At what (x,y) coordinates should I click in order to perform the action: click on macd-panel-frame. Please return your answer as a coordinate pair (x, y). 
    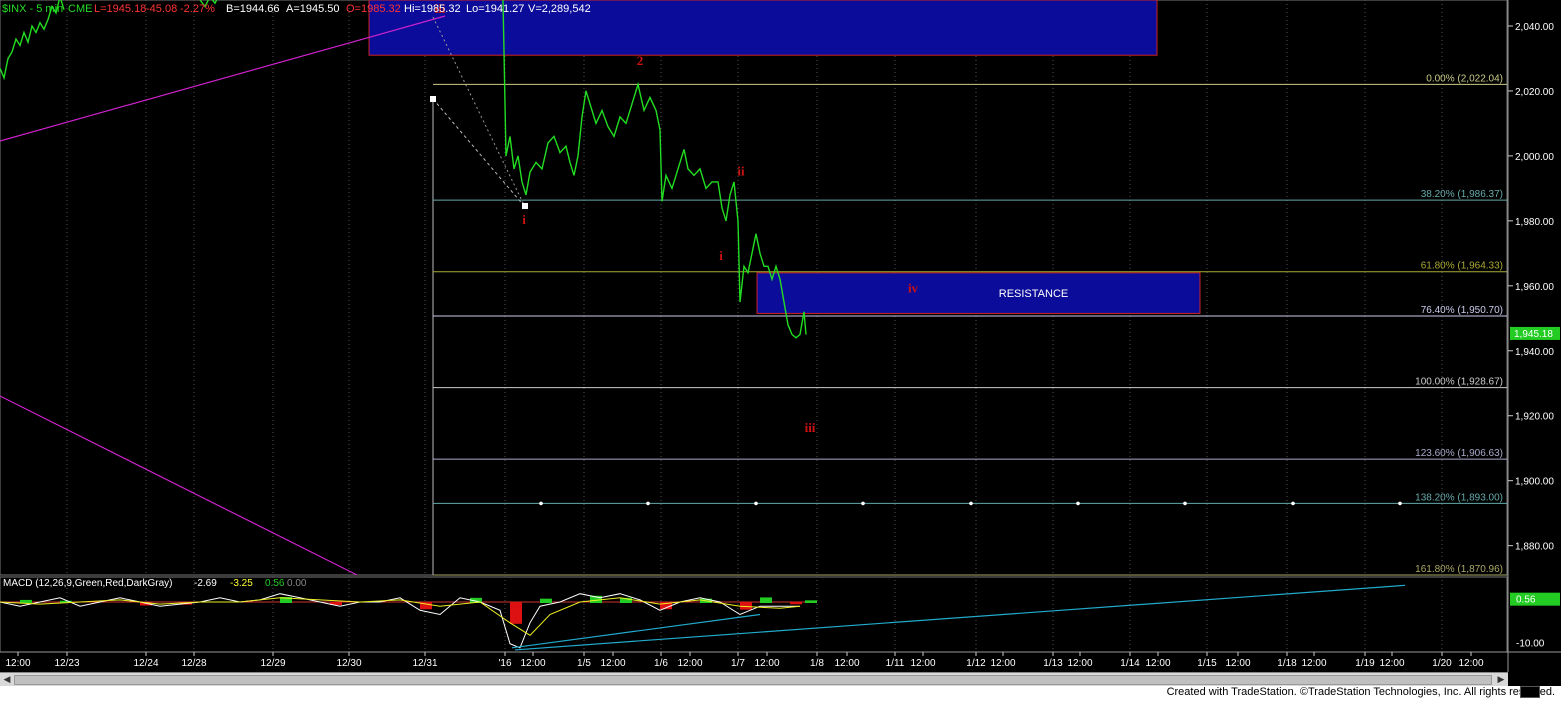
    Looking at the image, I should click on (754, 614).